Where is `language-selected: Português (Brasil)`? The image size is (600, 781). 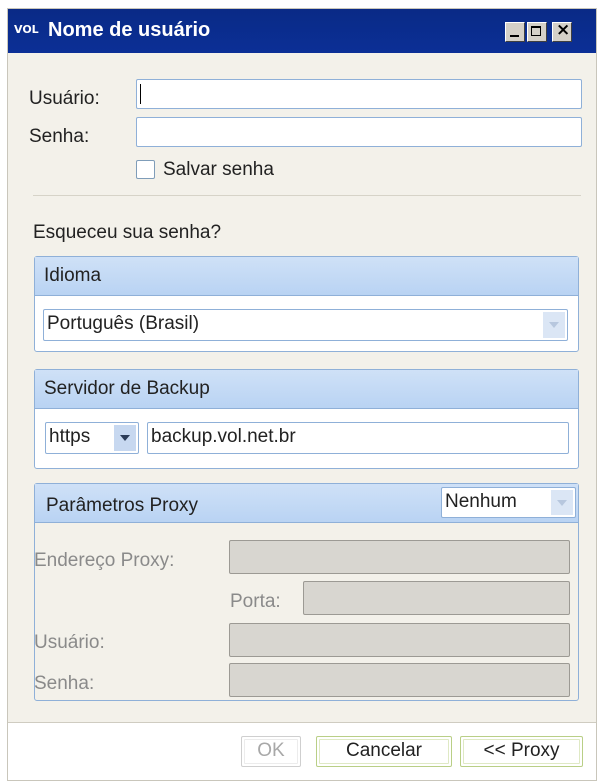 language-selected: Português (Brasil) is located at coordinates (123, 323).